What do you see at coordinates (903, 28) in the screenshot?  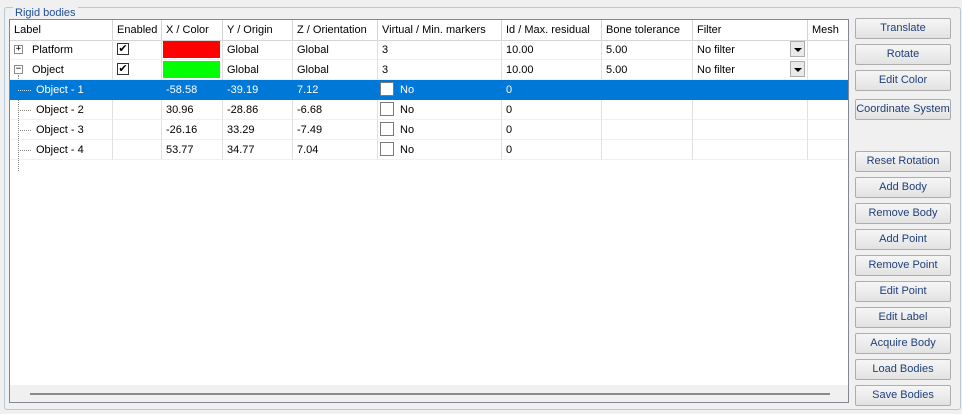 I see `translate-button: Translate` at bounding box center [903, 28].